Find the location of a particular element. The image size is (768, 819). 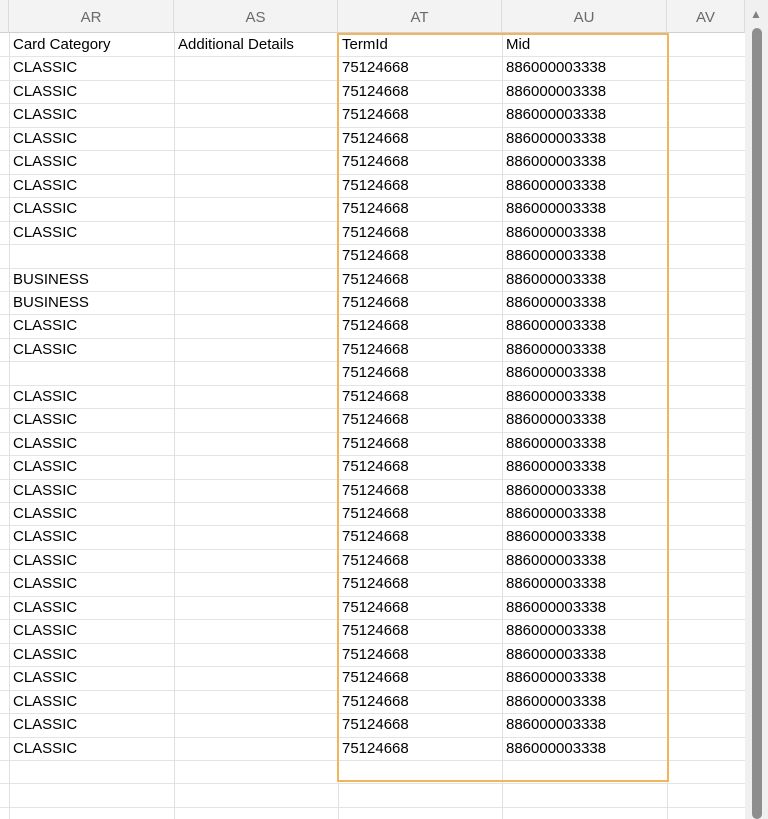

column-header-as: AS is located at coordinates (256, 16).